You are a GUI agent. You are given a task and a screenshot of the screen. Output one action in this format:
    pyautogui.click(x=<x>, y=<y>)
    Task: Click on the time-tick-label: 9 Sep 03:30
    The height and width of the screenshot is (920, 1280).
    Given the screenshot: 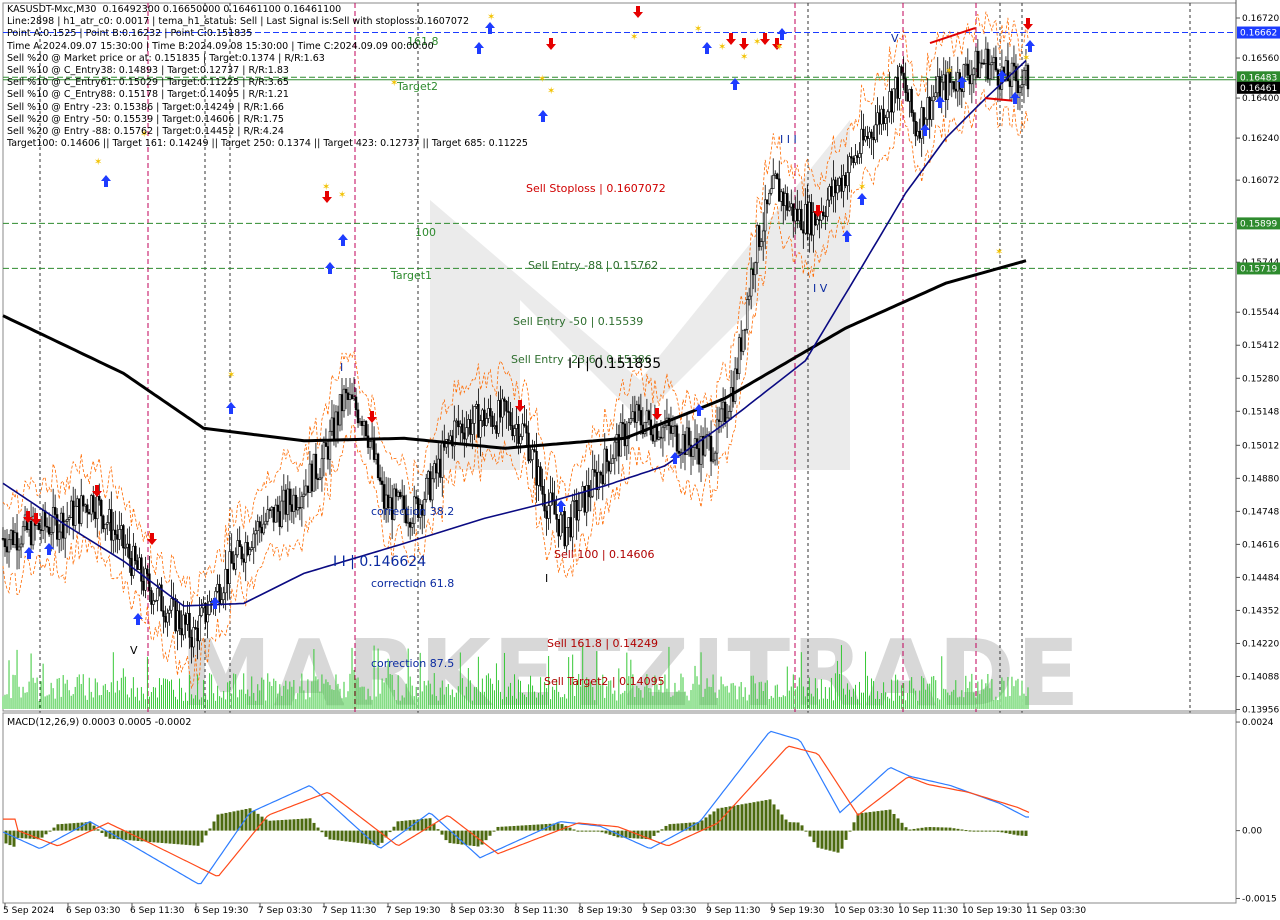 What is the action you would take?
    pyautogui.click(x=669, y=911)
    